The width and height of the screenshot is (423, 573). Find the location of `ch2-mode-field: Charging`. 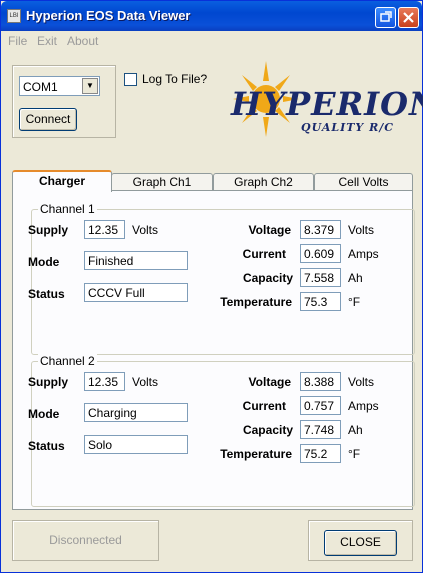

ch2-mode-field: Charging is located at coordinates (136, 412).